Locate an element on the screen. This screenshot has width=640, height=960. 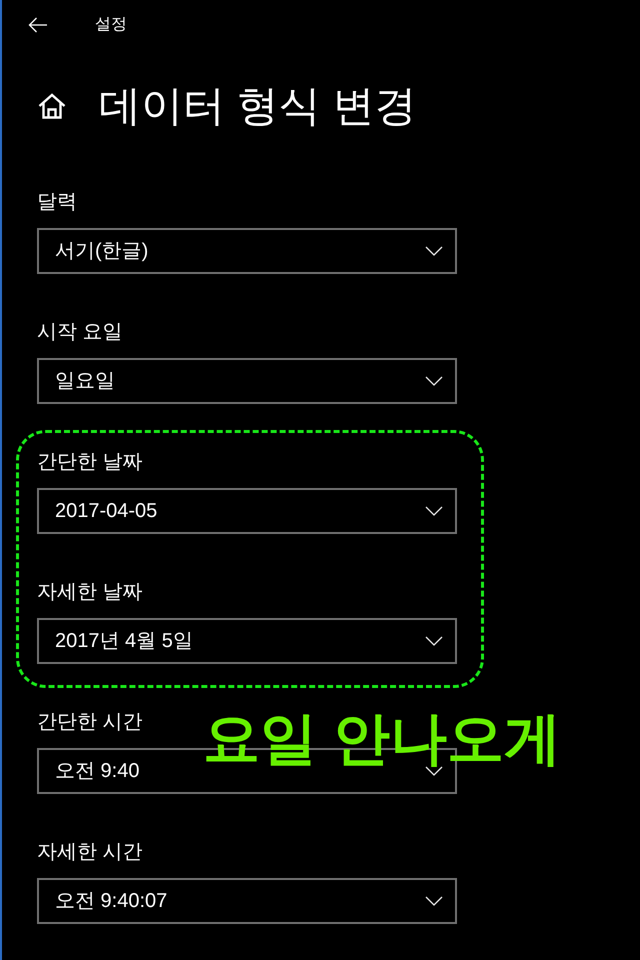
field-label: 자세한 날짜 is located at coordinates (90, 592).